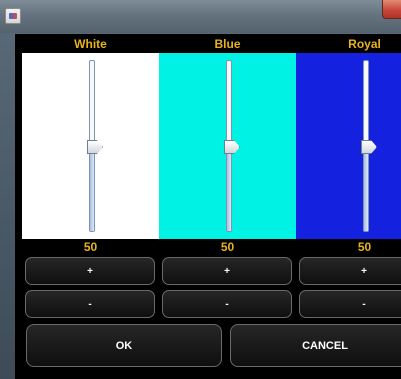 The image size is (401, 379). What do you see at coordinates (364, 44) in the screenshot?
I see `channel-label: Royal` at bounding box center [364, 44].